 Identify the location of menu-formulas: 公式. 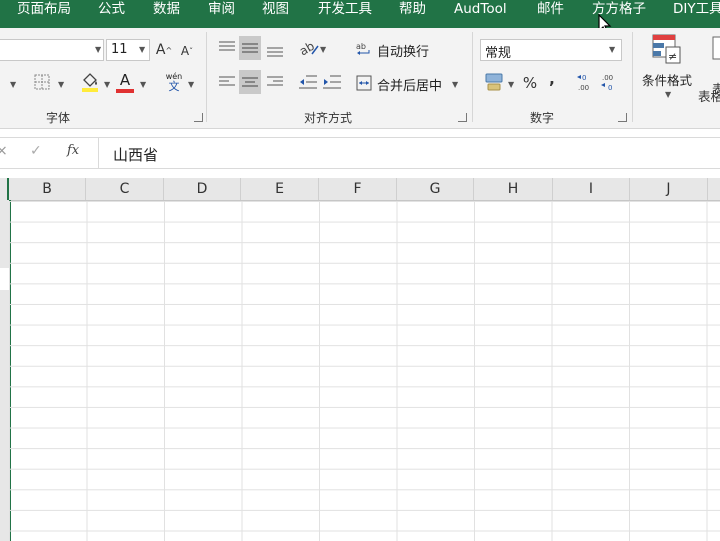
(111, 11).